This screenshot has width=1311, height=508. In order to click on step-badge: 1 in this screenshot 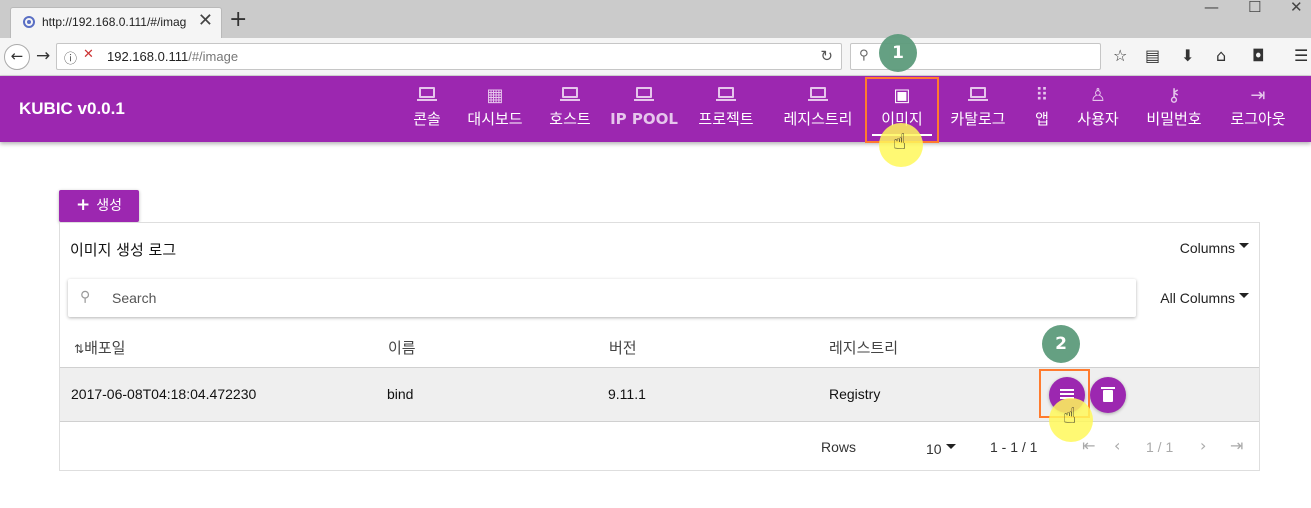, I will do `click(898, 53)`.